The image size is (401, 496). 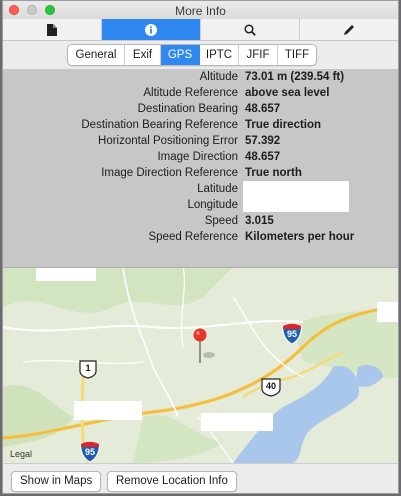 What do you see at coordinates (143, 55) in the screenshot?
I see `tab-exif: Exif` at bounding box center [143, 55].